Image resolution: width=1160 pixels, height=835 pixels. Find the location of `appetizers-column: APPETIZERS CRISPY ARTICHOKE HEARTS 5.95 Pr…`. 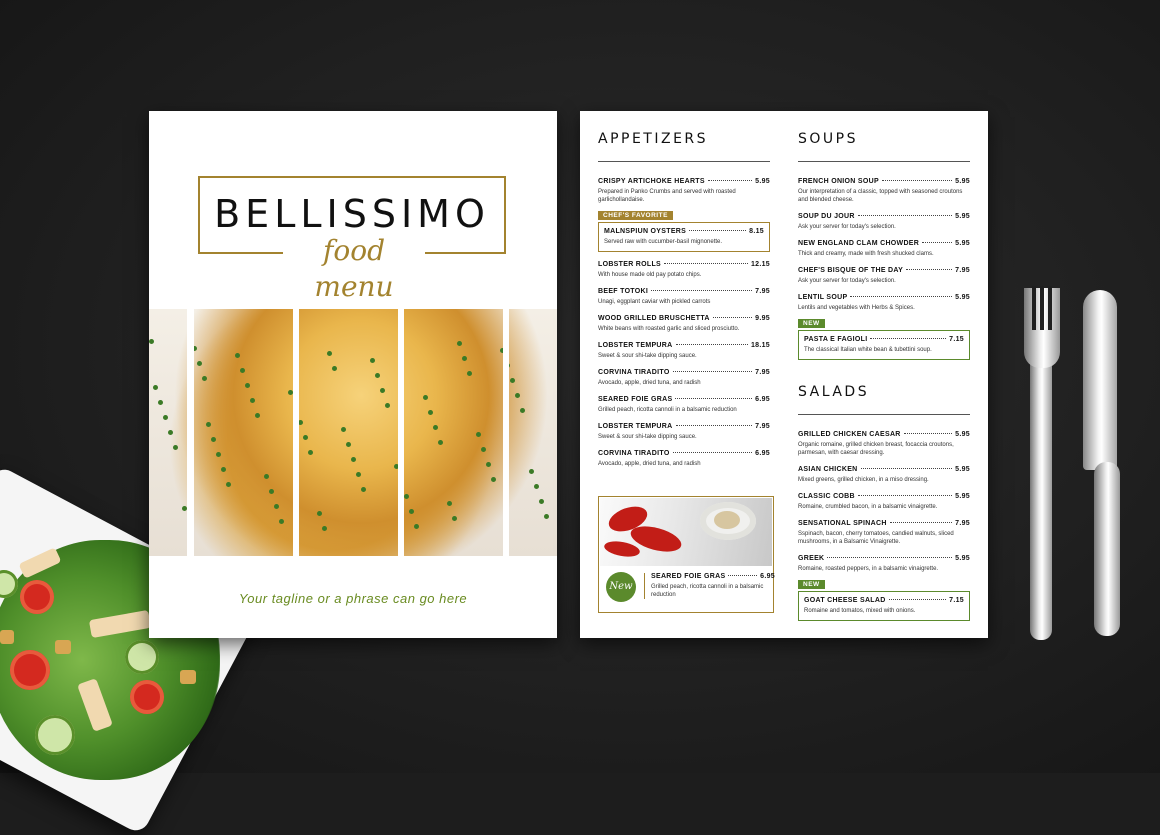

appetizers-column: APPETIZERS CRISPY ARTICHOKE HEARTS 5.95 Pr… is located at coordinates (684, 289).